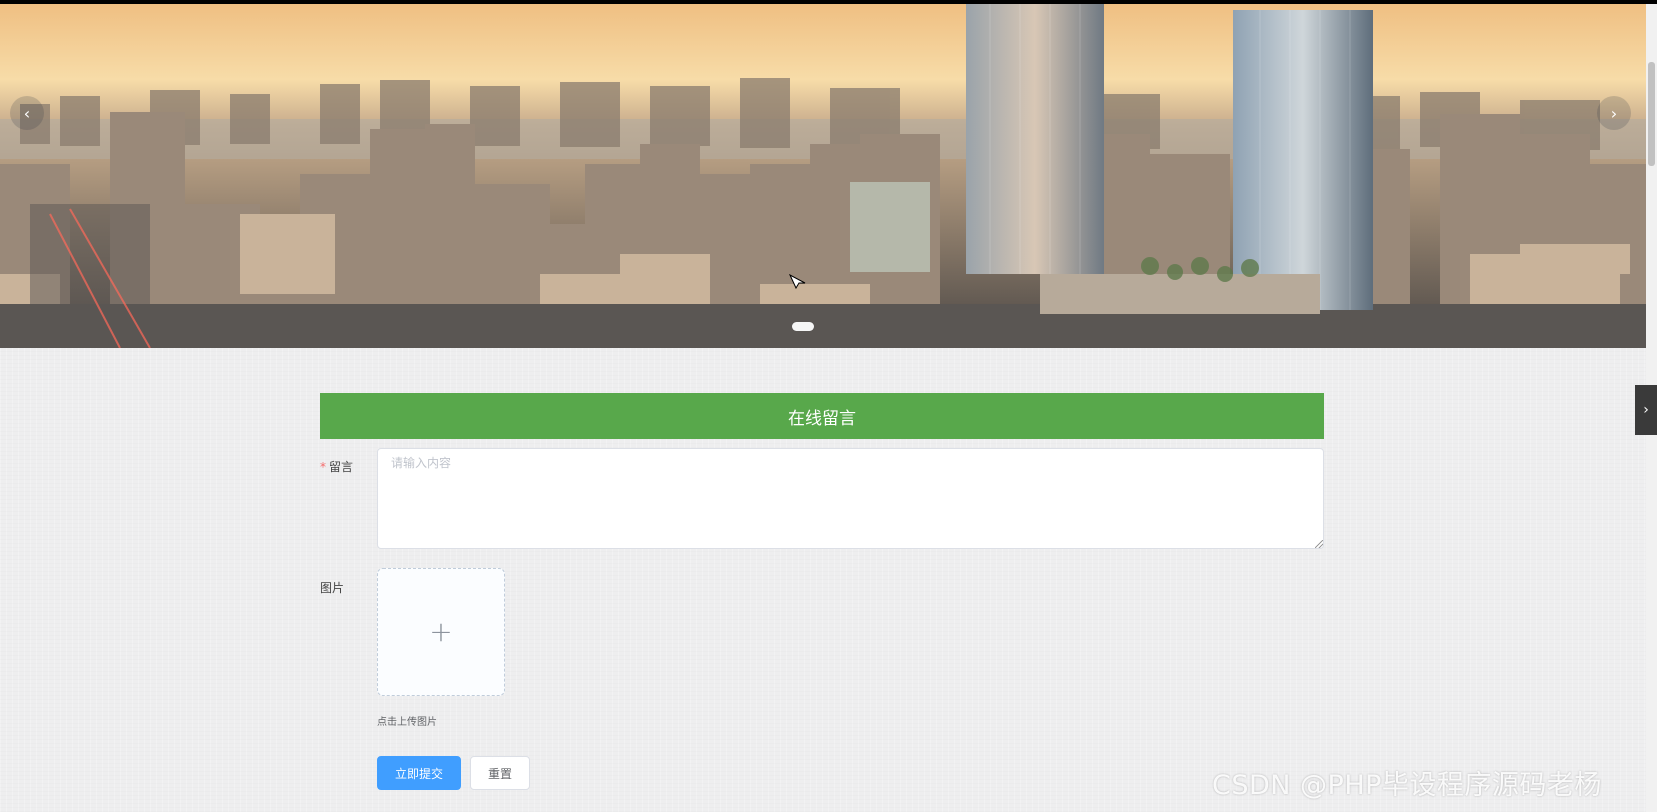 The image size is (1657, 812). I want to click on upload-hint: 点击上传图片, so click(407, 722).